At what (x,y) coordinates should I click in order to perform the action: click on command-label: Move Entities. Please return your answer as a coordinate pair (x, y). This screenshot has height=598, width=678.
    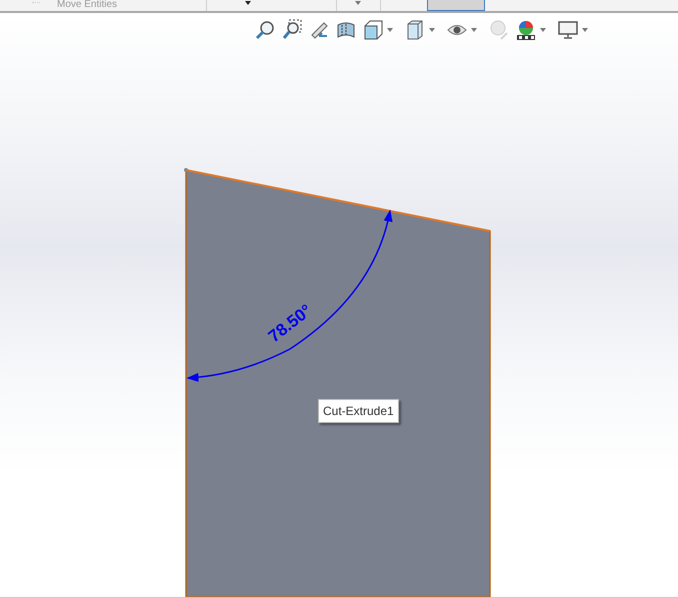
    Looking at the image, I should click on (87, 5).